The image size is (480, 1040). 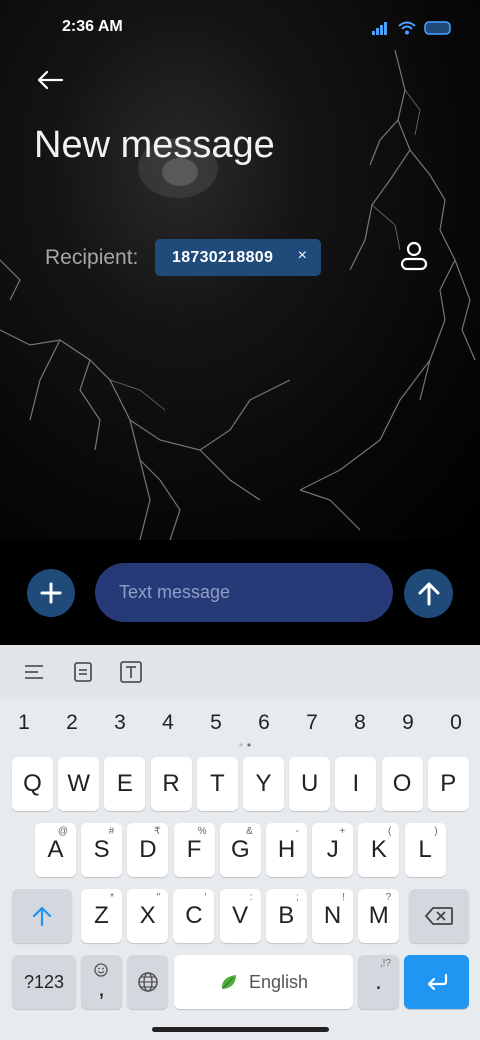 I want to click on key-u: U, so click(x=310, y=784).